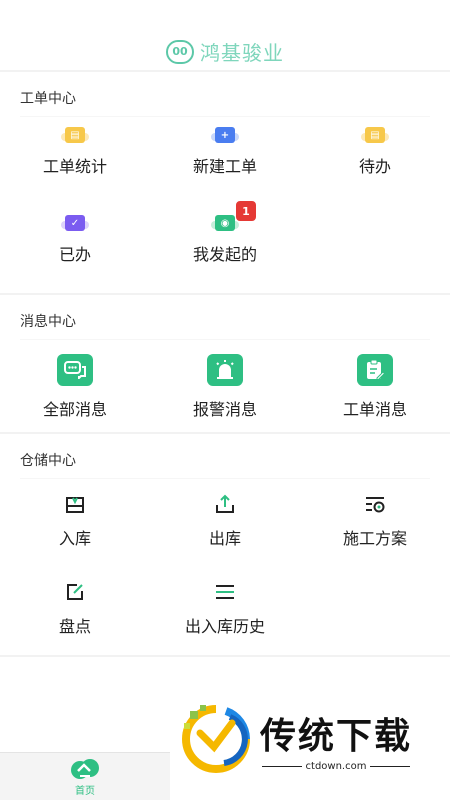 The image size is (450, 800). I want to click on brand: 00 鸿基骏业, so click(225, 51).